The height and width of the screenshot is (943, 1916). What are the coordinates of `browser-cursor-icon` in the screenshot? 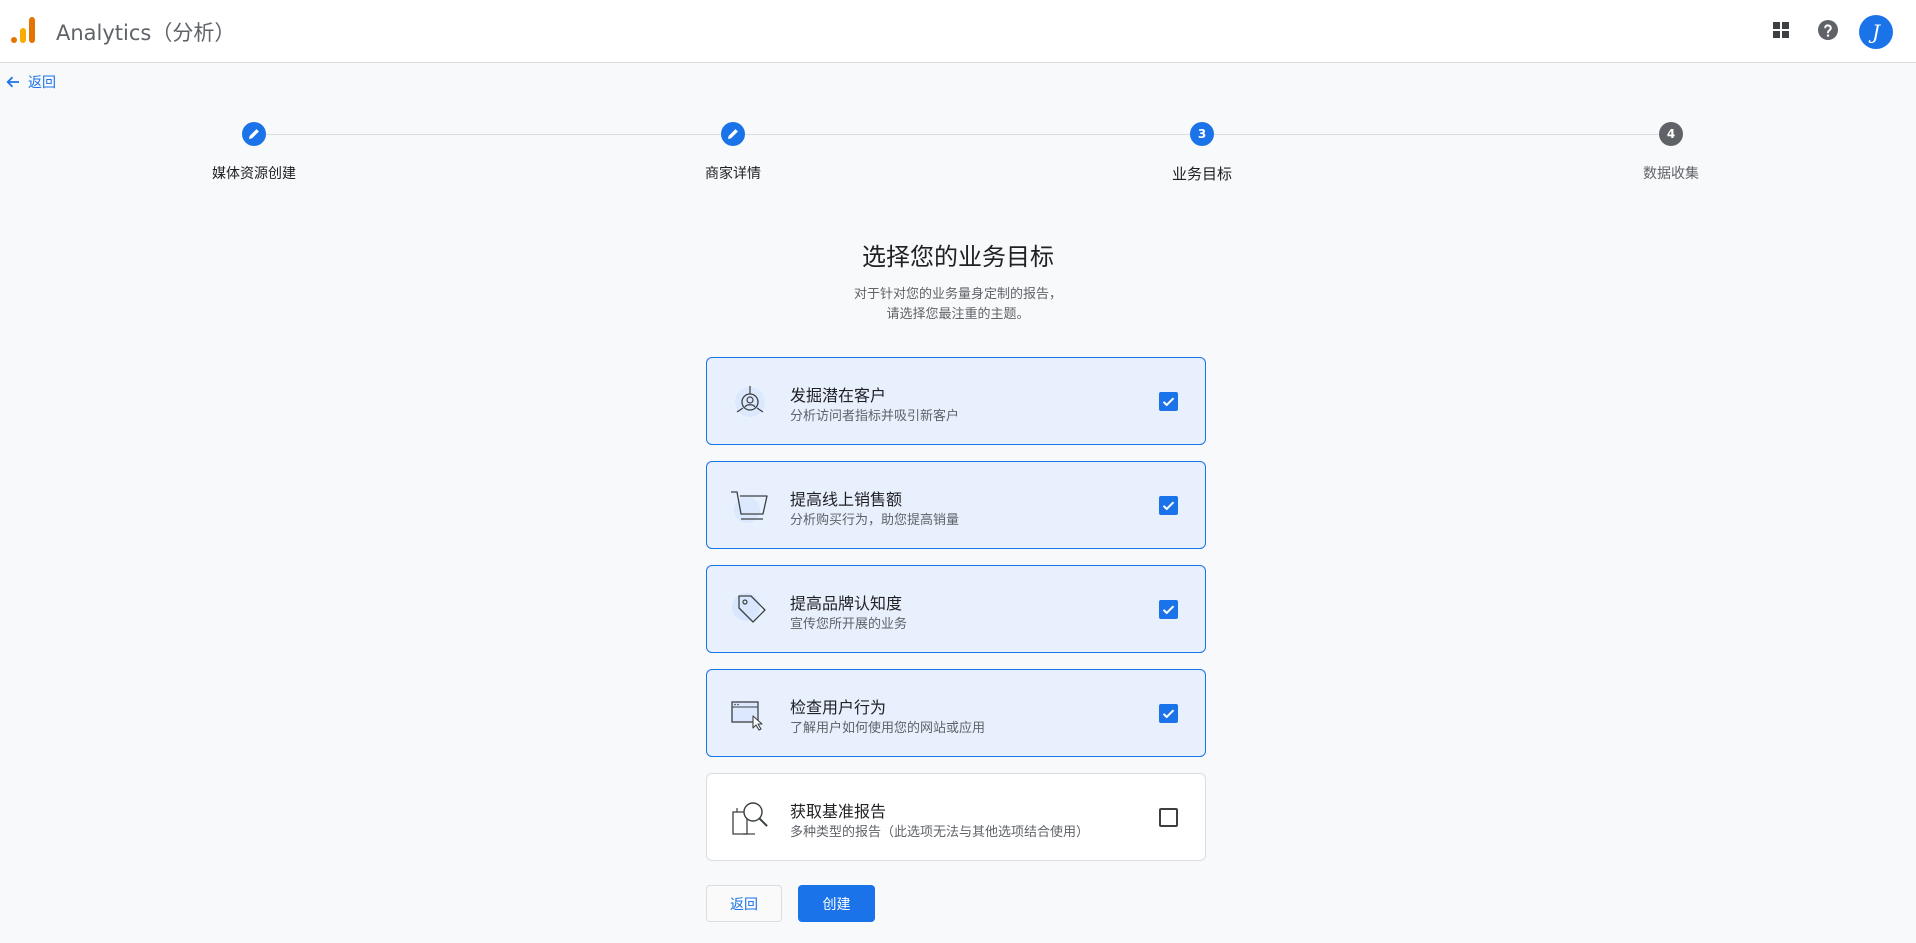 It's located at (747, 716).